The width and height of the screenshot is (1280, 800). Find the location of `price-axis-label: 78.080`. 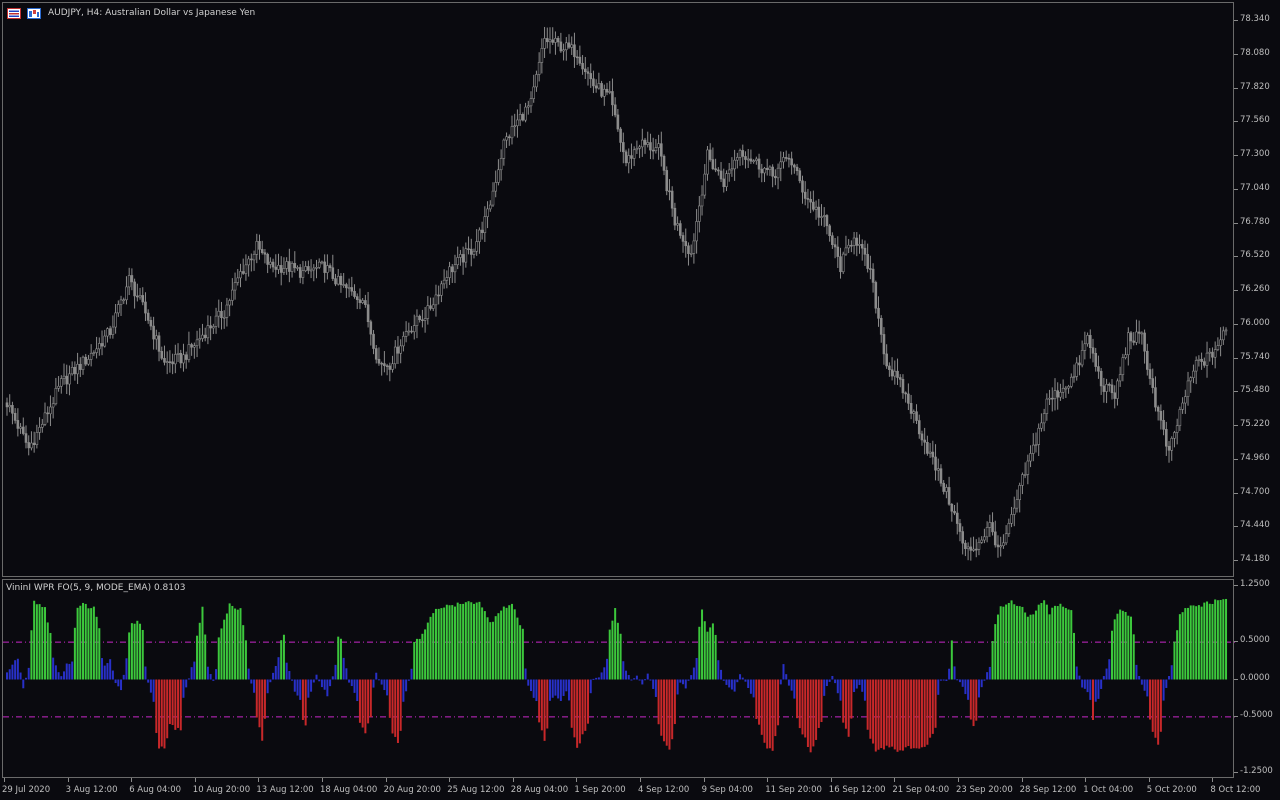

price-axis-label: 78.080 is located at coordinates (1255, 52).